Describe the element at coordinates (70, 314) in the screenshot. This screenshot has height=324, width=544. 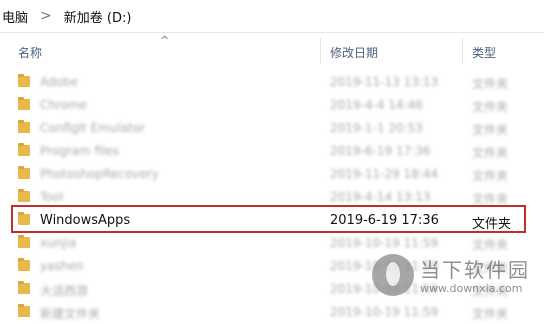
I see `file-name: 新建文件夹` at that location.